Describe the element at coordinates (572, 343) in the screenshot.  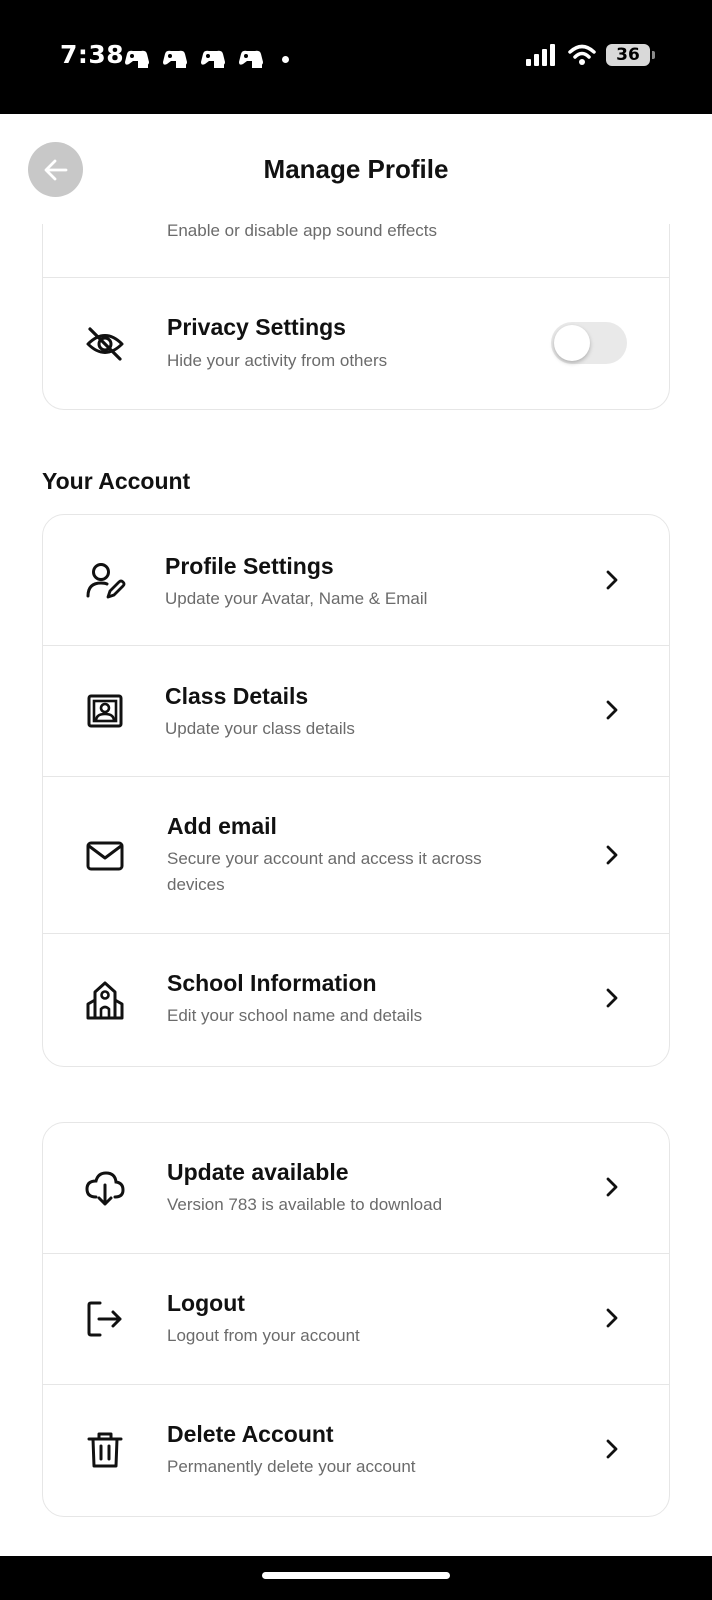
I see `toggle-knob` at that location.